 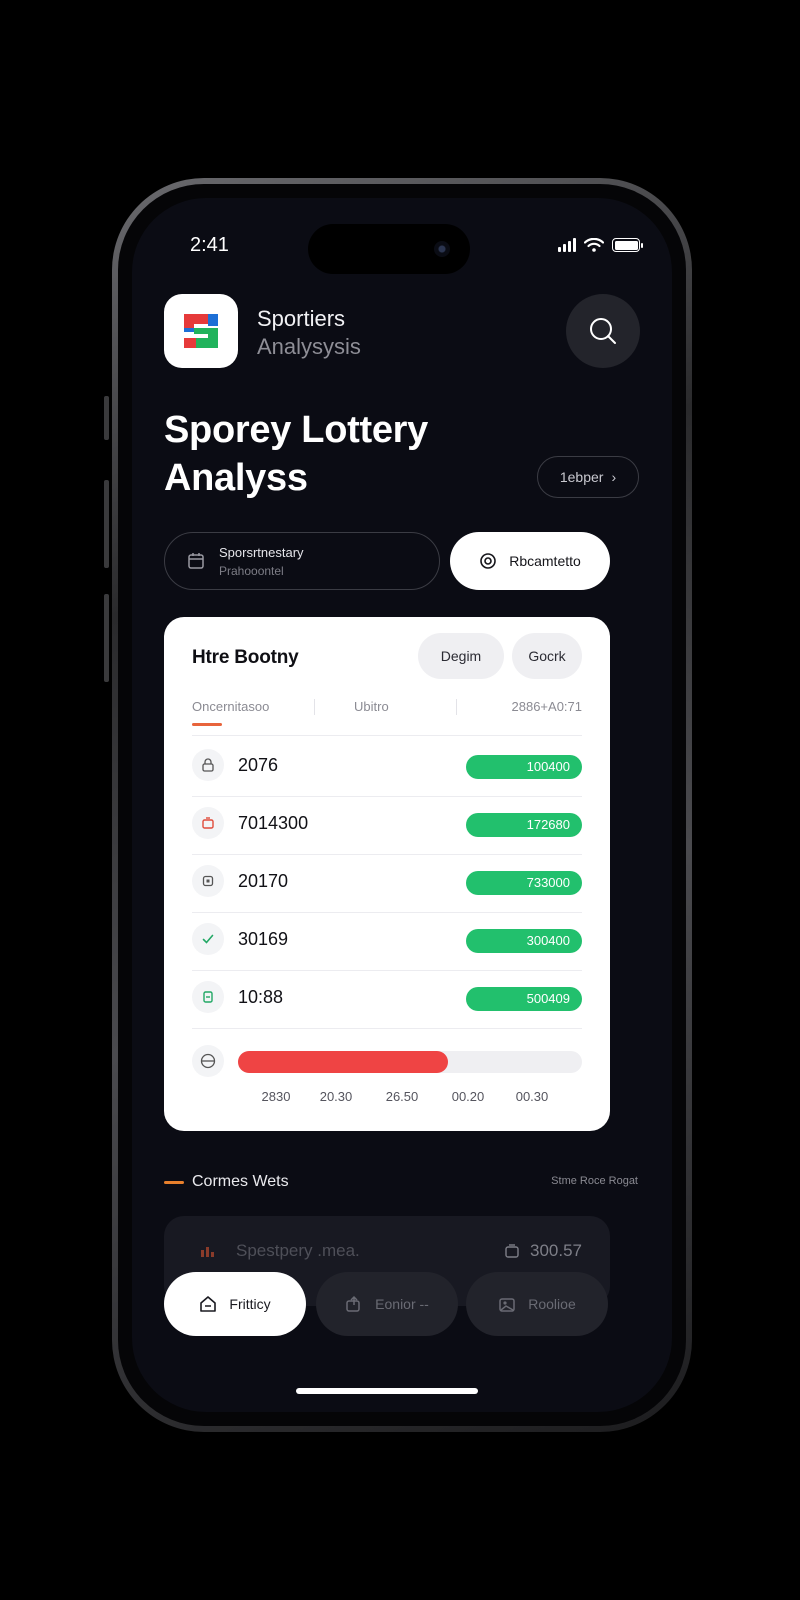 What do you see at coordinates (387, 884) in the screenshot?
I see `table-row: 20170 733000` at bounding box center [387, 884].